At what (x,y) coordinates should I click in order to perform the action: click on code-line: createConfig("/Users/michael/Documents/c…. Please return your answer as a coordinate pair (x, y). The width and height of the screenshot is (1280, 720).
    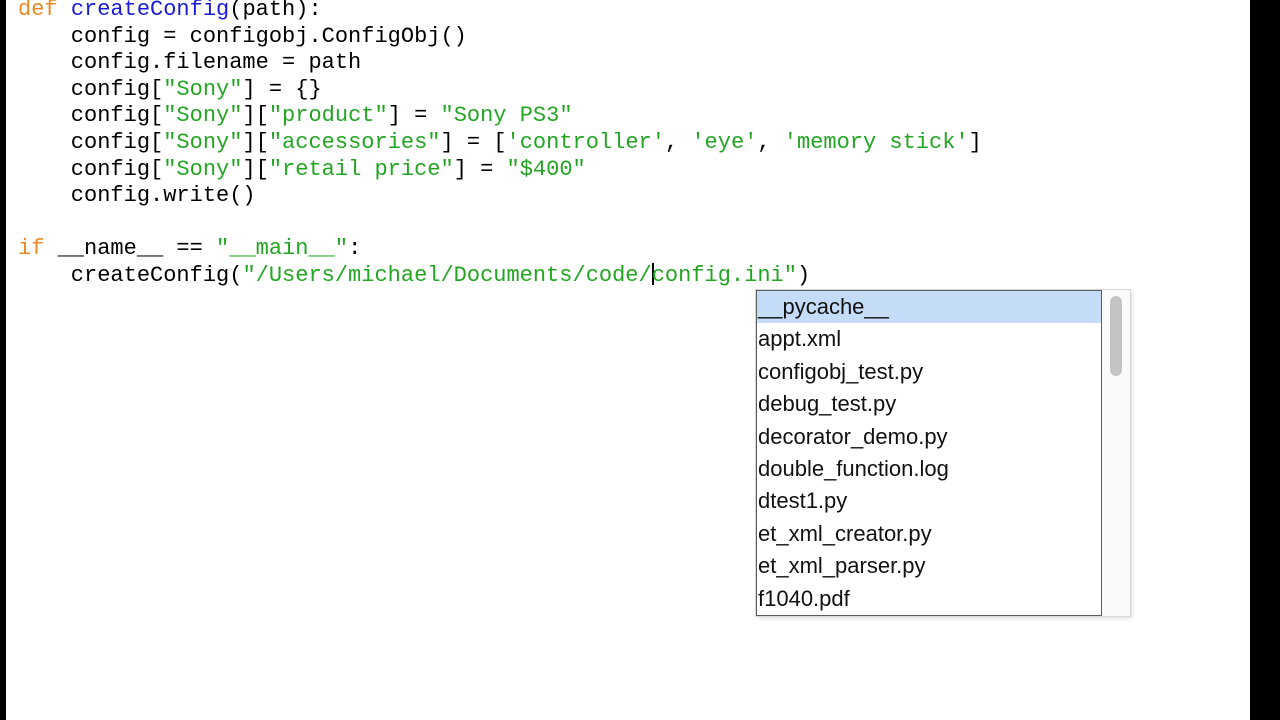
    Looking at the image, I should click on (414, 276).